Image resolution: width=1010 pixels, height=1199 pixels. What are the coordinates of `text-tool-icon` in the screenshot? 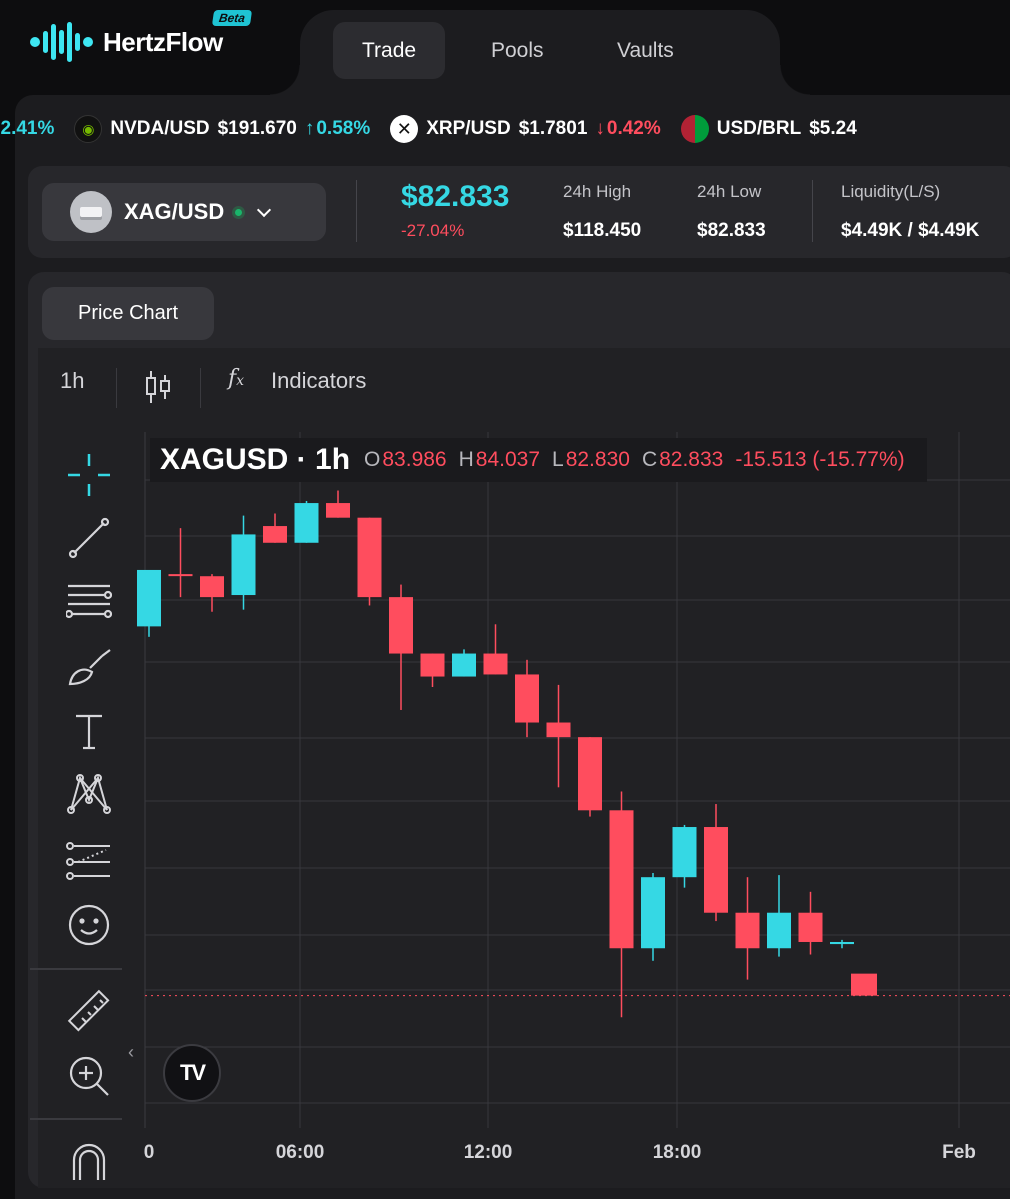 It's located at (89, 731).